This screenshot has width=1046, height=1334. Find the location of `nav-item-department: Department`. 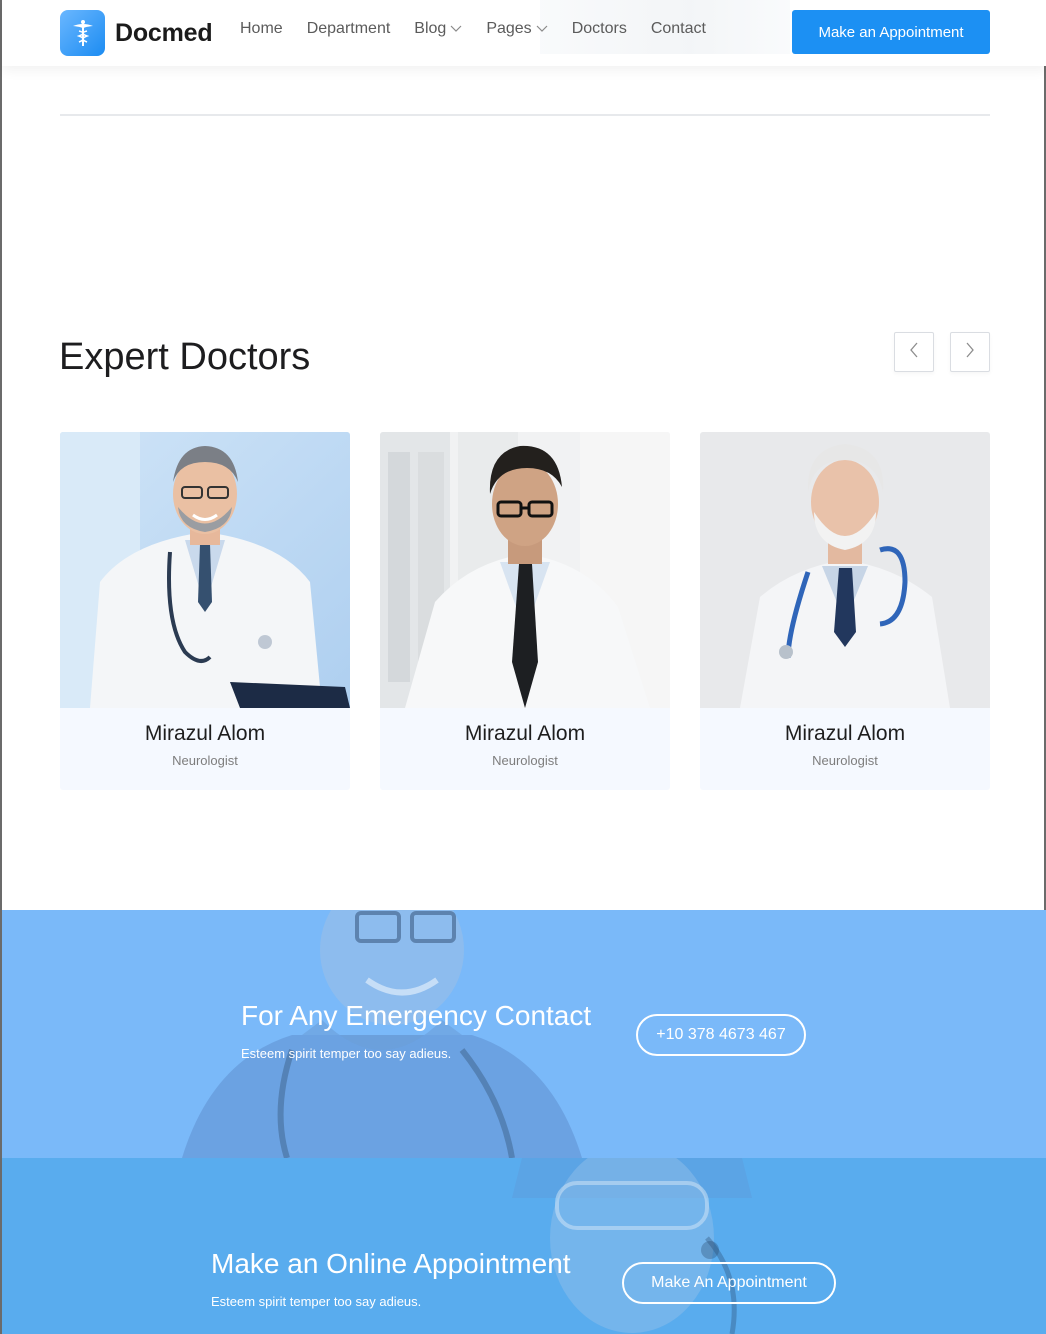

nav-item-department: Department is located at coordinates (349, 29).